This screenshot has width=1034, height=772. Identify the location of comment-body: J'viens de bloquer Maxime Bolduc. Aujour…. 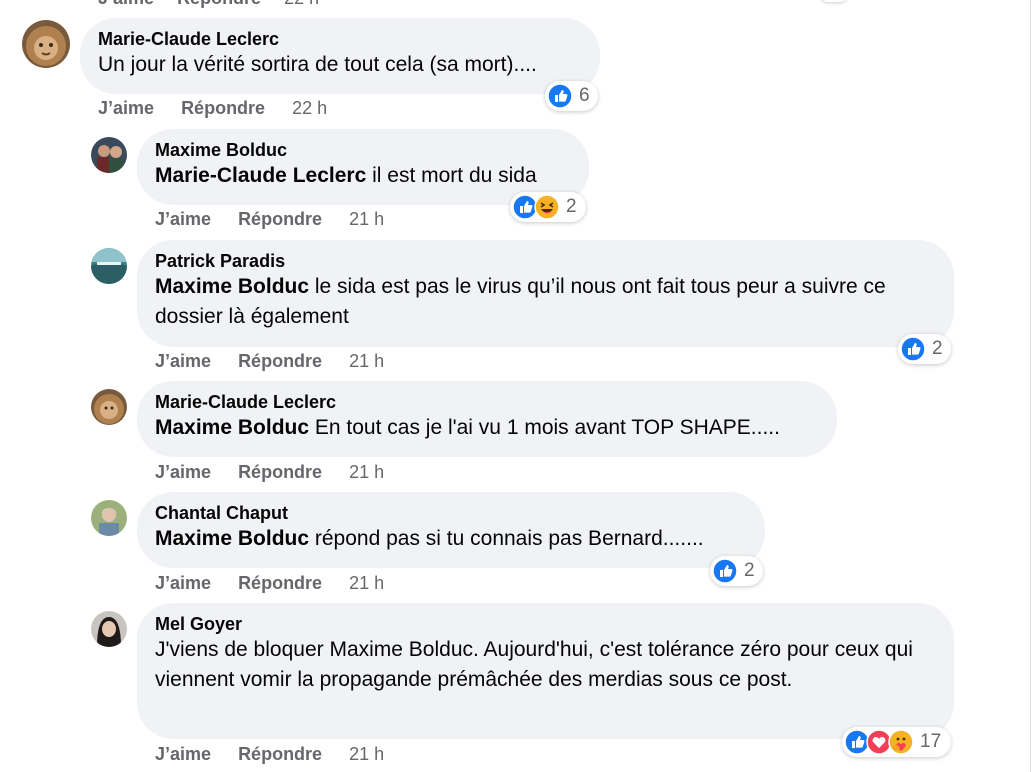
(534, 664).